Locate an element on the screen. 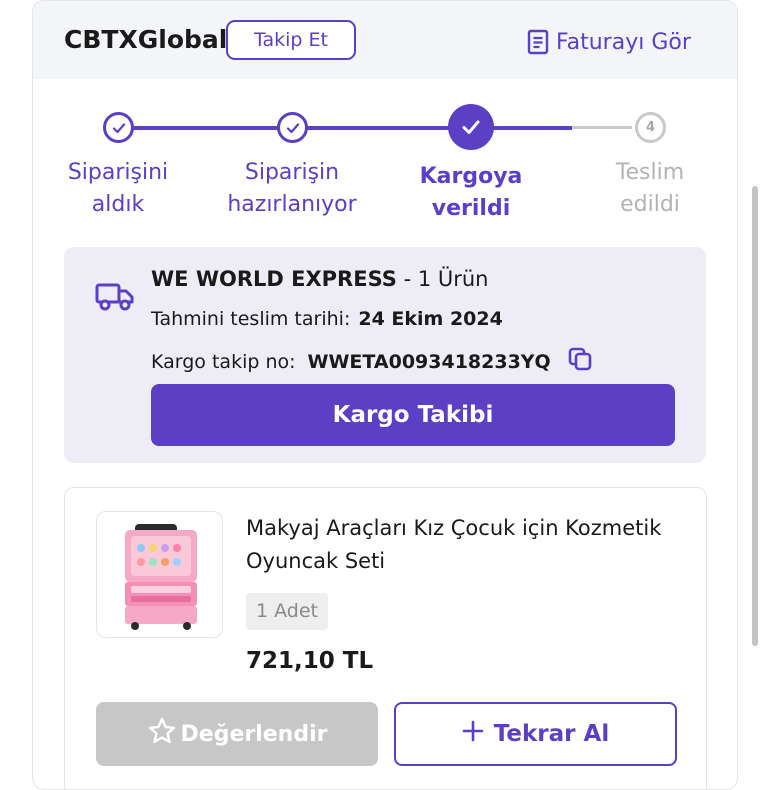  carrier-info: WE WORLD EXPRESS - 1 Ürün is located at coordinates (319, 279).